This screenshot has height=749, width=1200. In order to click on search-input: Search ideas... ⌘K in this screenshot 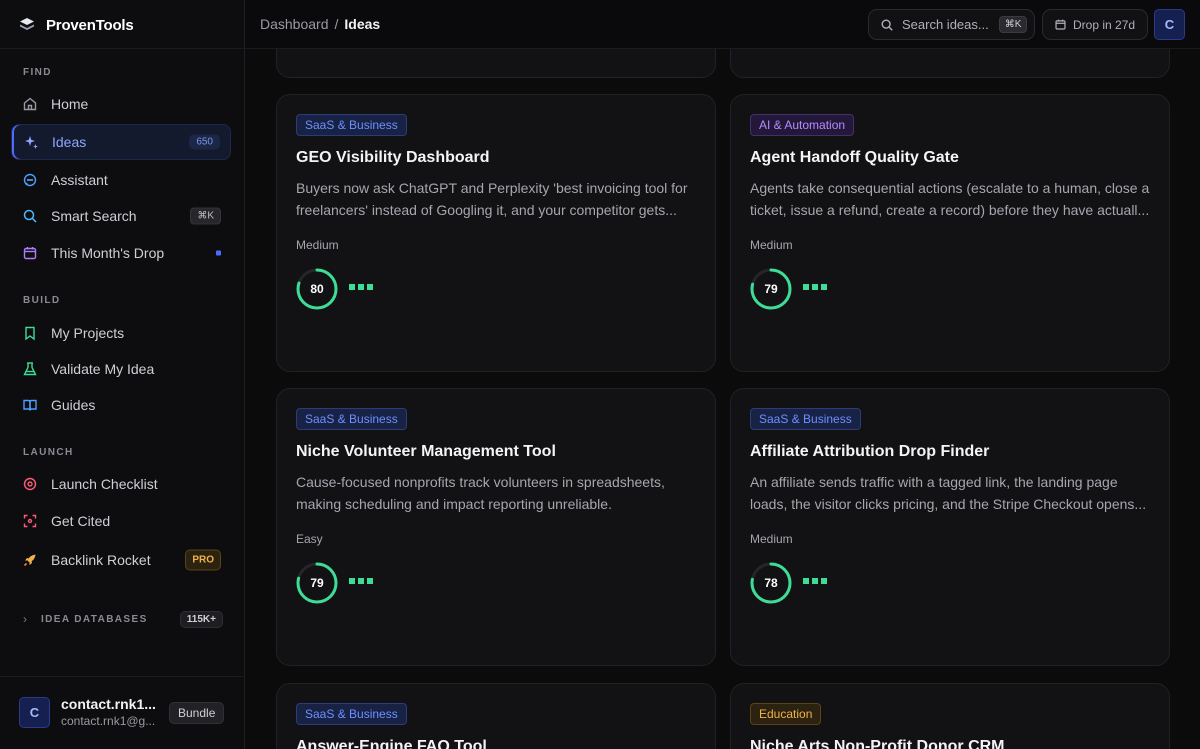, I will do `click(951, 24)`.